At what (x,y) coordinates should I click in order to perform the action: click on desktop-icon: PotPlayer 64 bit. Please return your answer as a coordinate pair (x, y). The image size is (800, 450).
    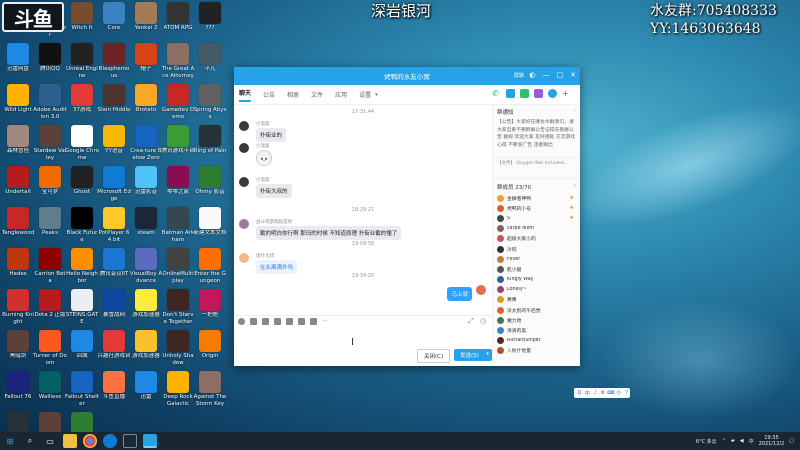
    Looking at the image, I should click on (114, 225).